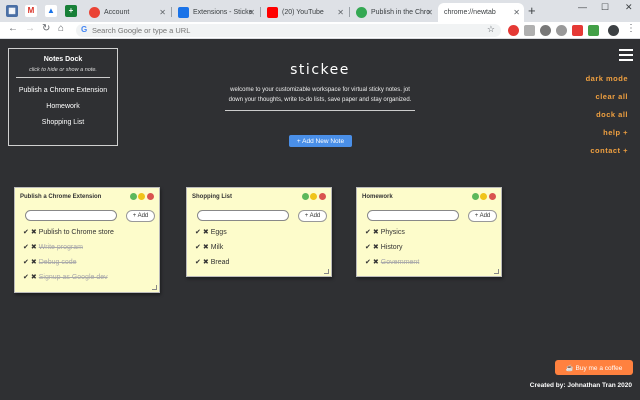 The height and width of the screenshot is (400, 640). Describe the element at coordinates (481, 12) in the screenshot. I see `tab-newtab: chrome://newtab ✕` at that location.